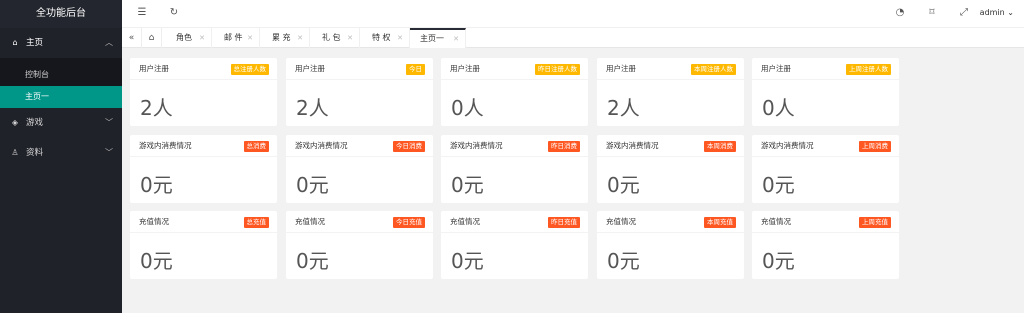 Image resolution: width=1024 pixels, height=313 pixels. What do you see at coordinates (61, 97) in the screenshot?
I see `sidebar-subitem-home1: 主页一` at bounding box center [61, 97].